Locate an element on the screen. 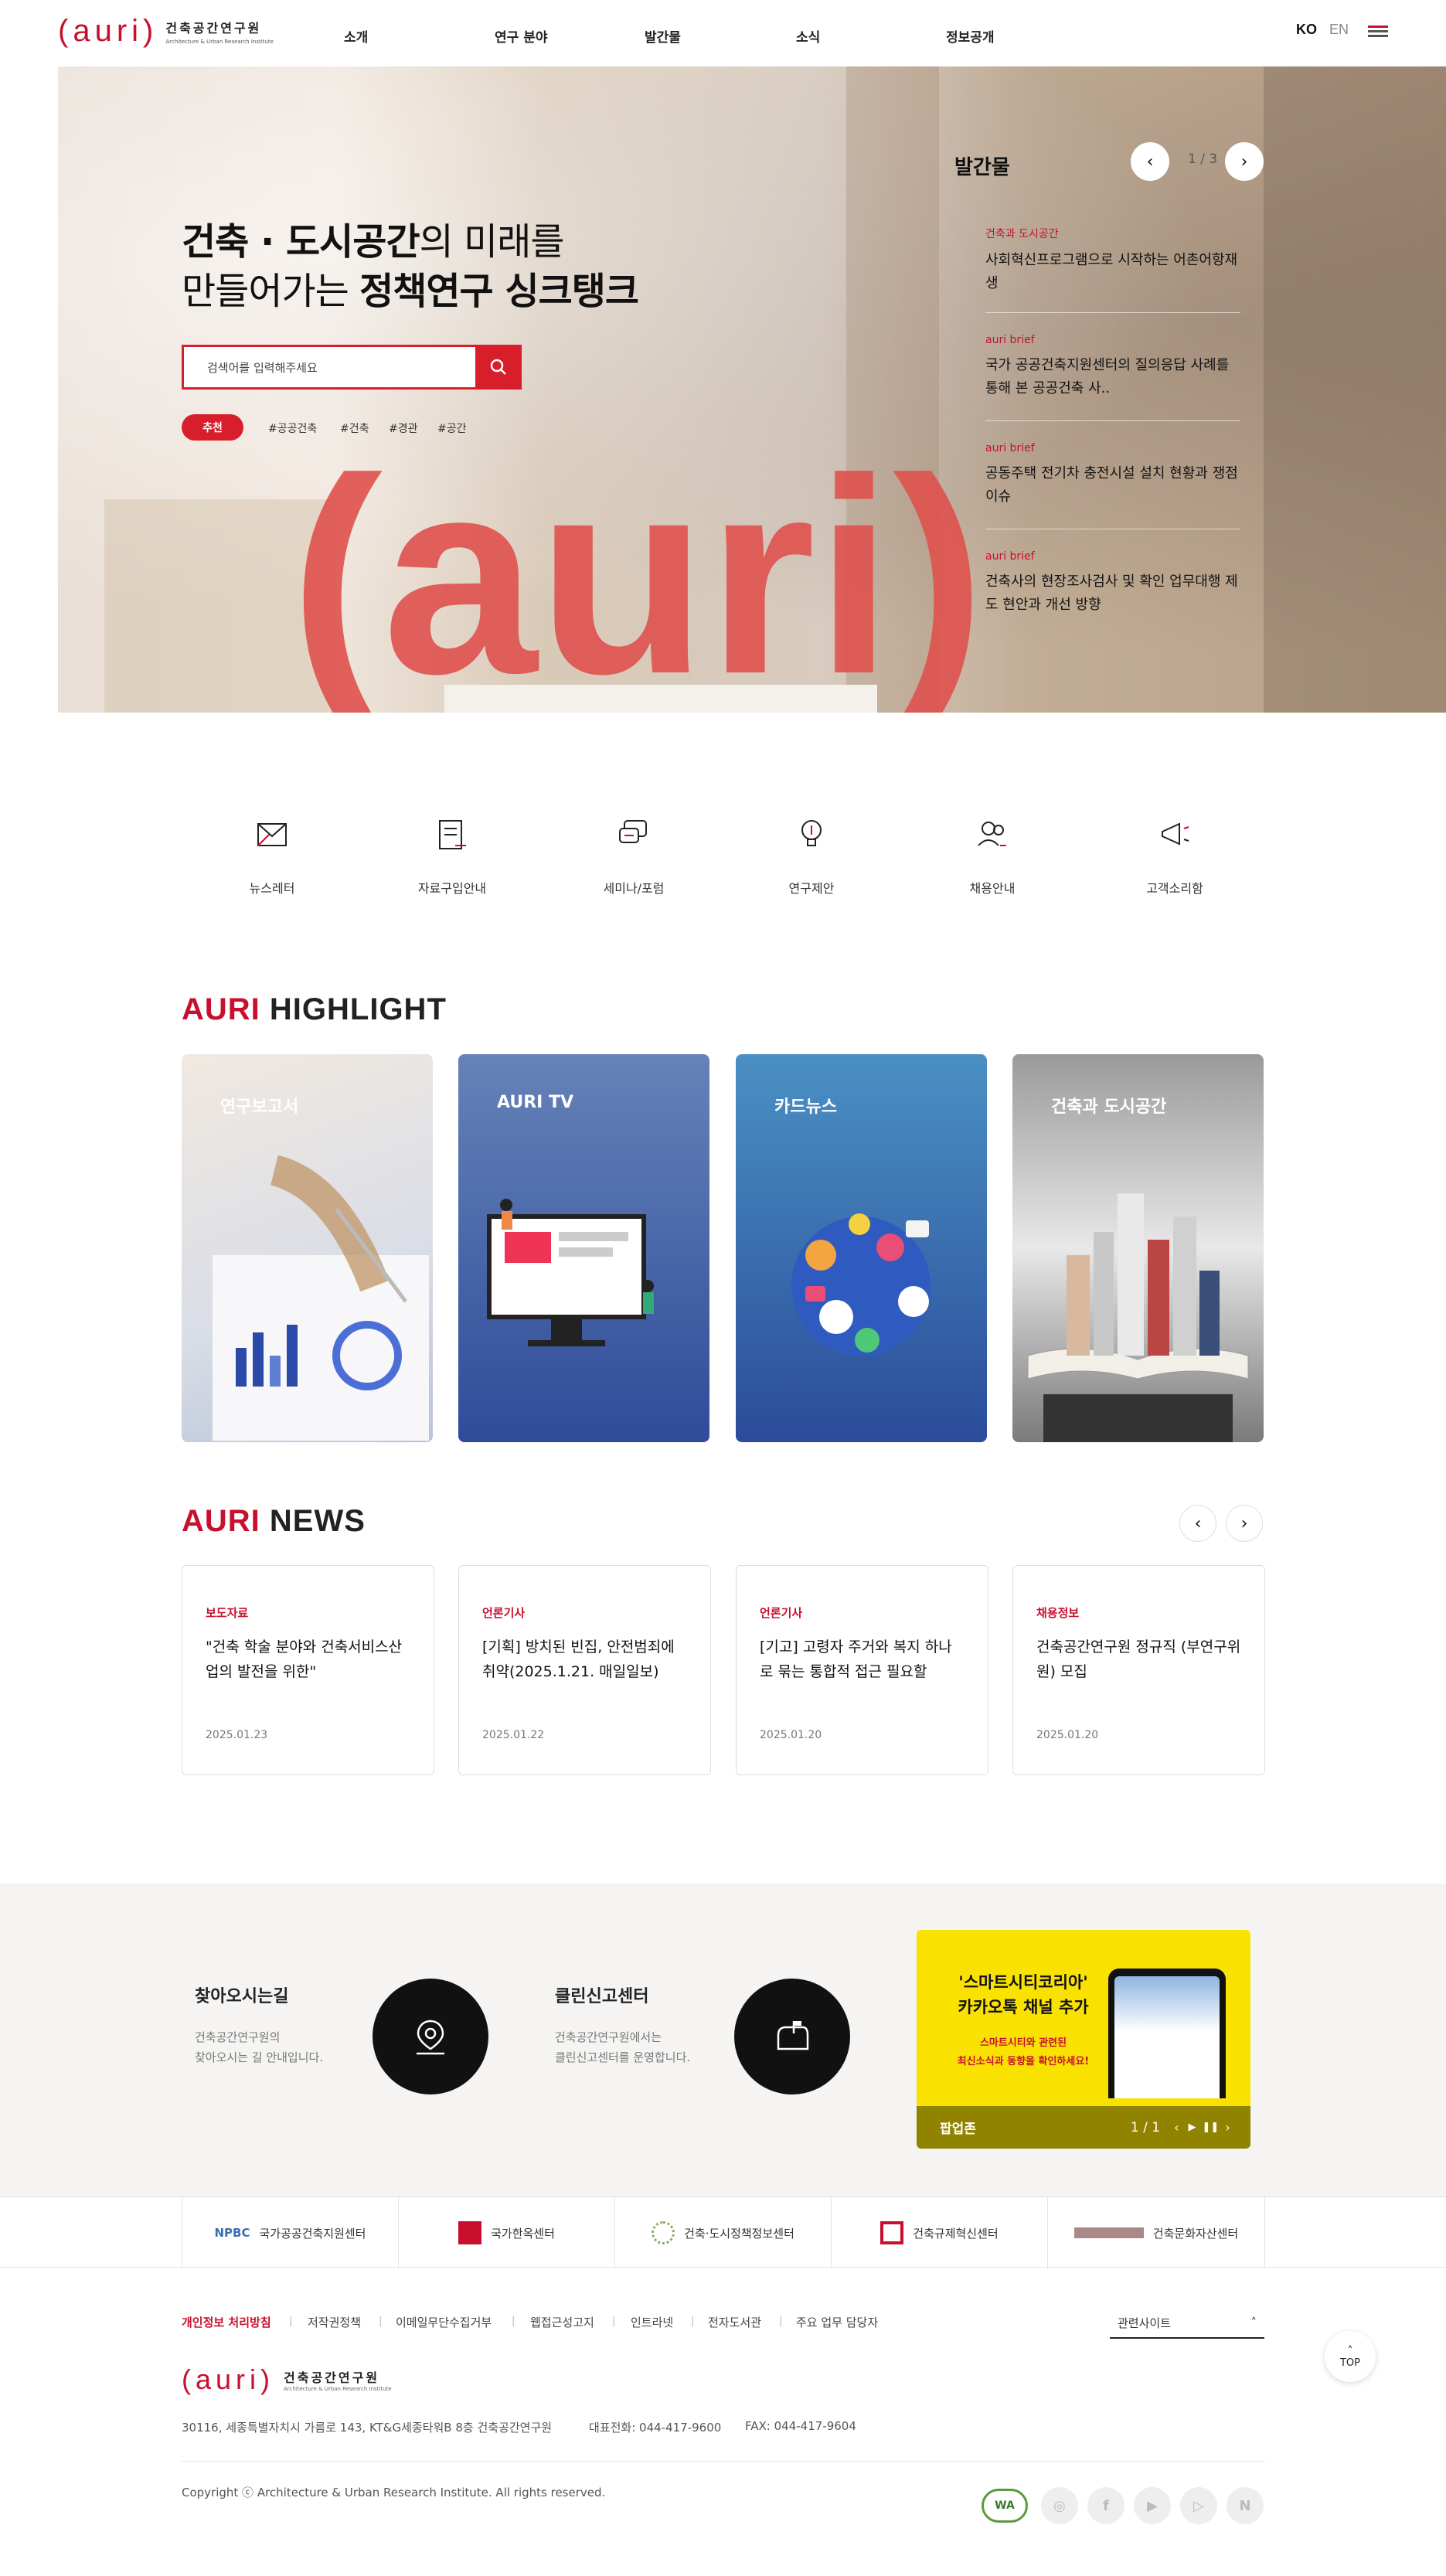  news-card: 채용정보 건축공간연구원 정규직 (부연구위원) 모집 2025.01.20 is located at coordinates (1139, 1670).